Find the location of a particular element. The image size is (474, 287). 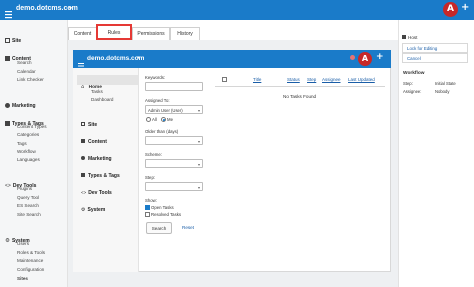

sidebar-sub-plugins: Plugins is located at coordinates (24, 188).